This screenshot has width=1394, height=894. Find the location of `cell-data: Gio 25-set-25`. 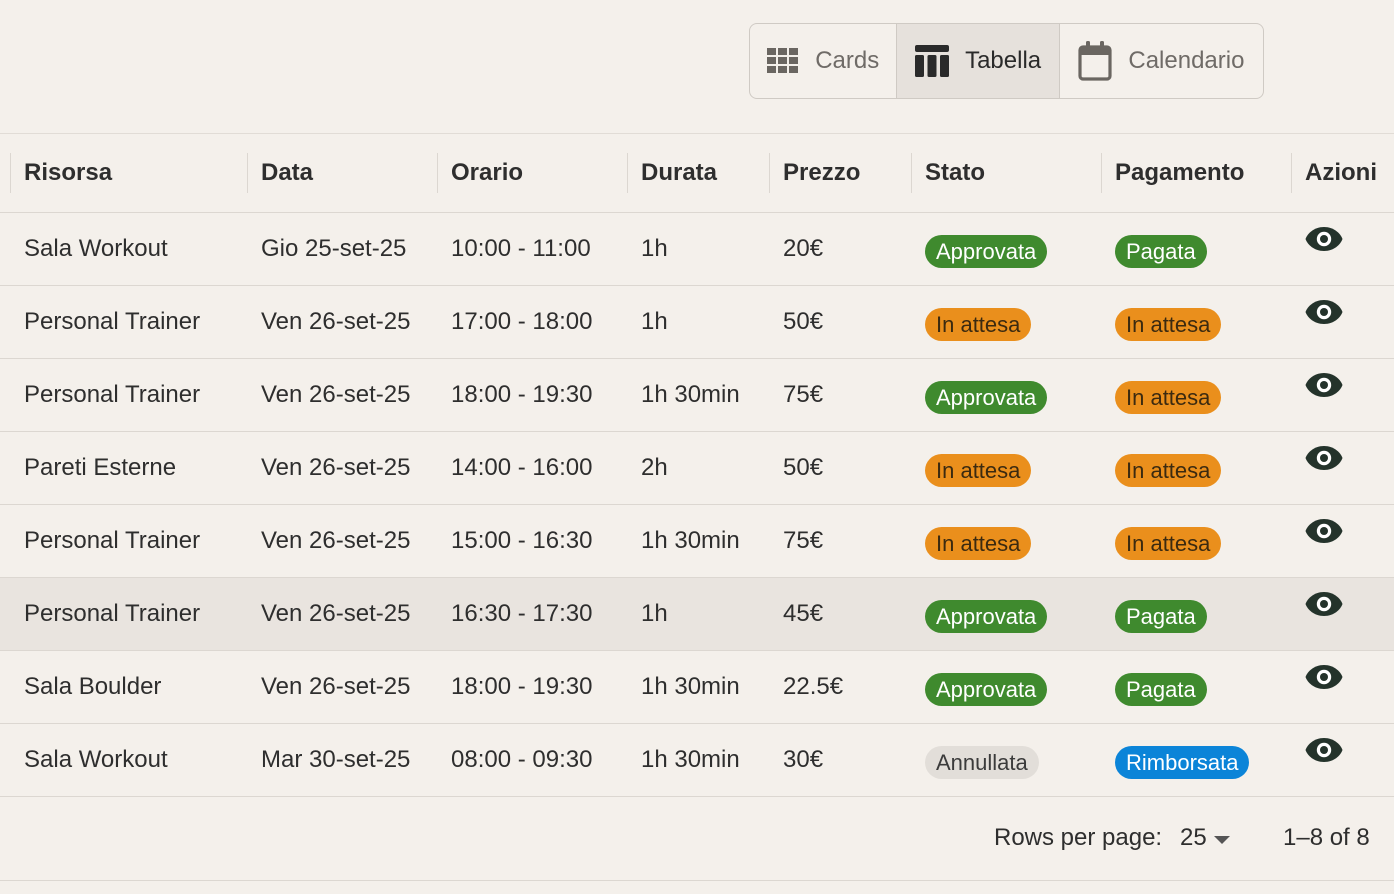

cell-data: Gio 25-set-25 is located at coordinates (334, 248).